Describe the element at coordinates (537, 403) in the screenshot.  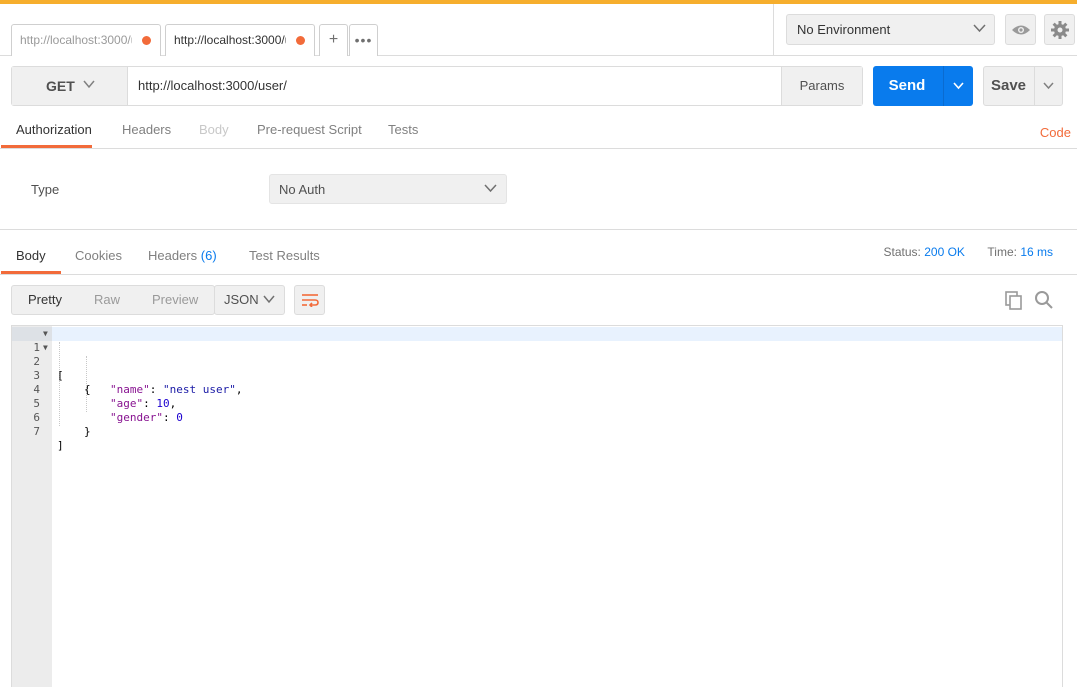
I see `code-line: 5 "gender": 0` at that location.